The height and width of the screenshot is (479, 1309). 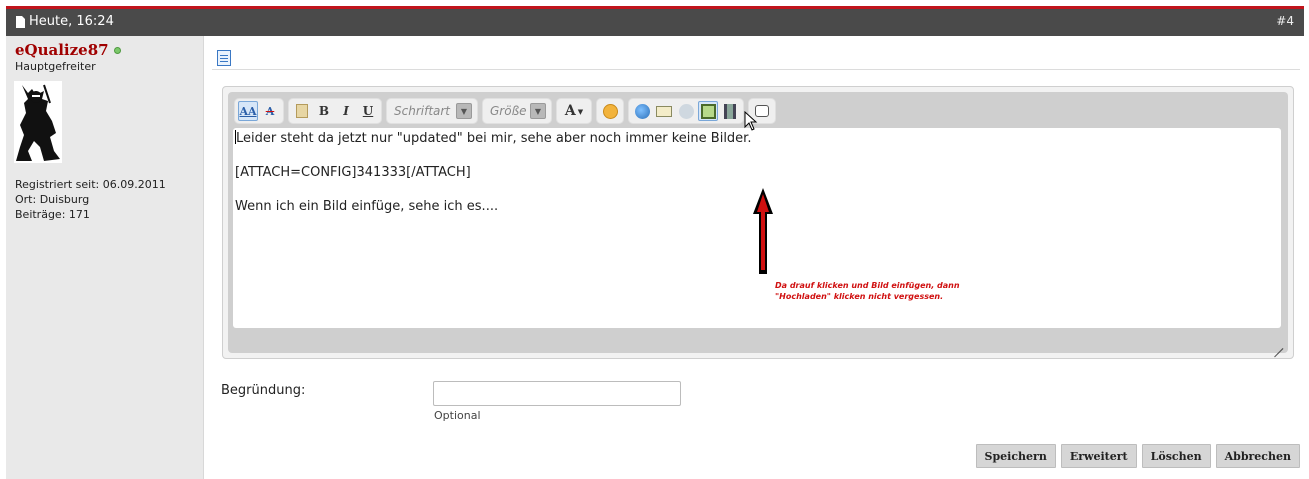 I want to click on user-rank: Hauptgefreiter, so click(x=55, y=66).